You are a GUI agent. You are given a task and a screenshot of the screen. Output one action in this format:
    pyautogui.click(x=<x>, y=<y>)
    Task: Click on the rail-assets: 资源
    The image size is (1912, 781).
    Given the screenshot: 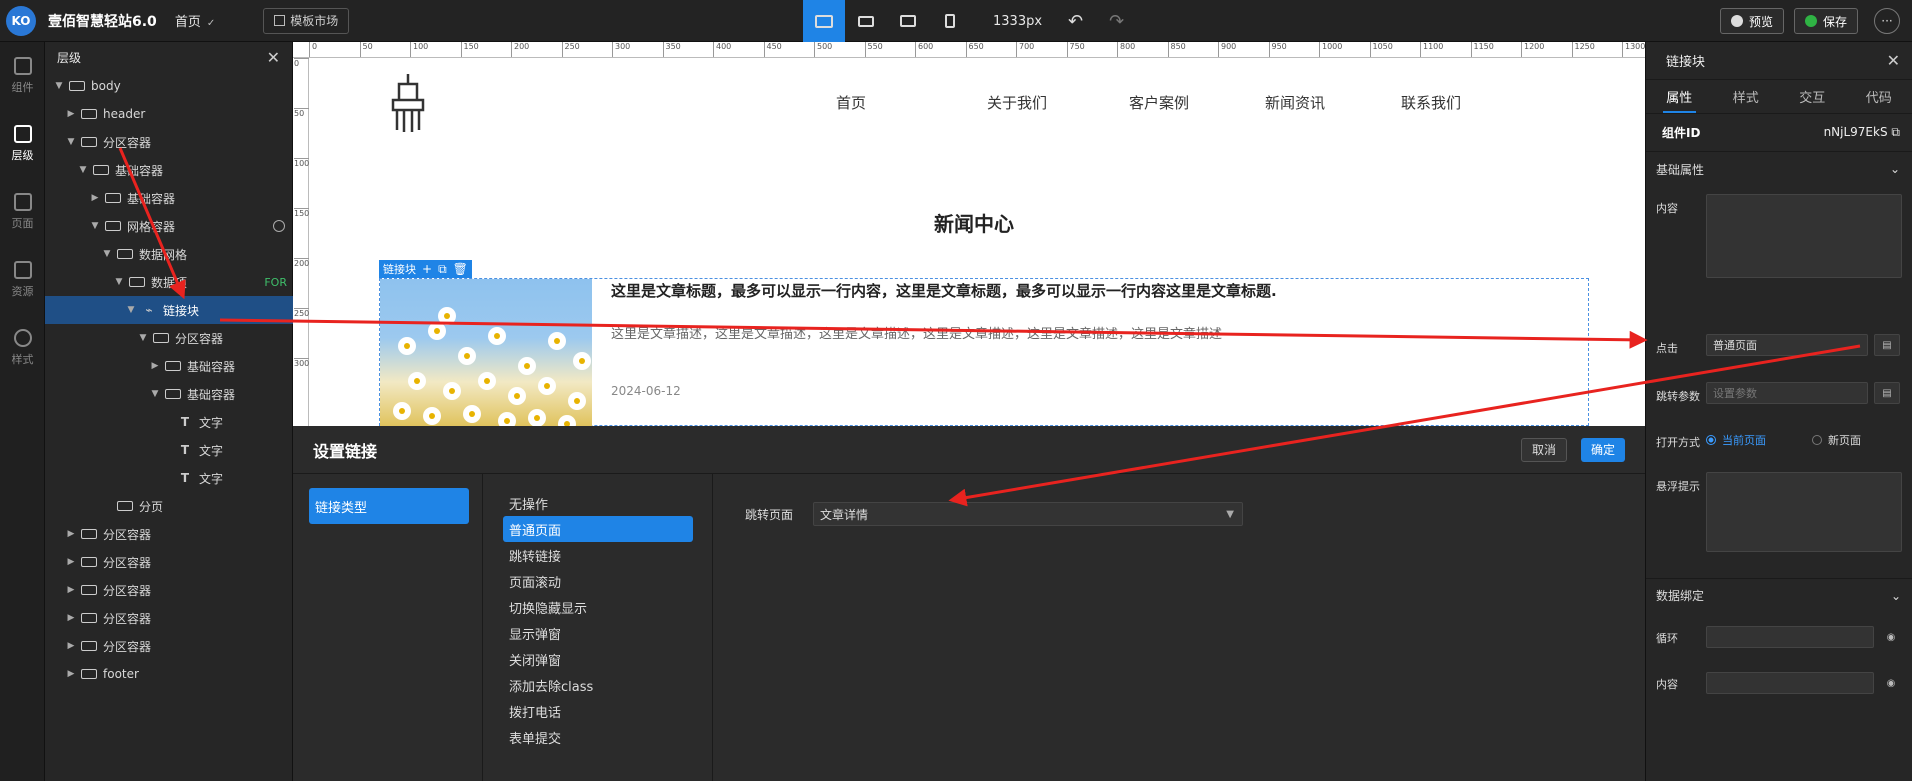 What is the action you would take?
    pyautogui.click(x=22, y=280)
    